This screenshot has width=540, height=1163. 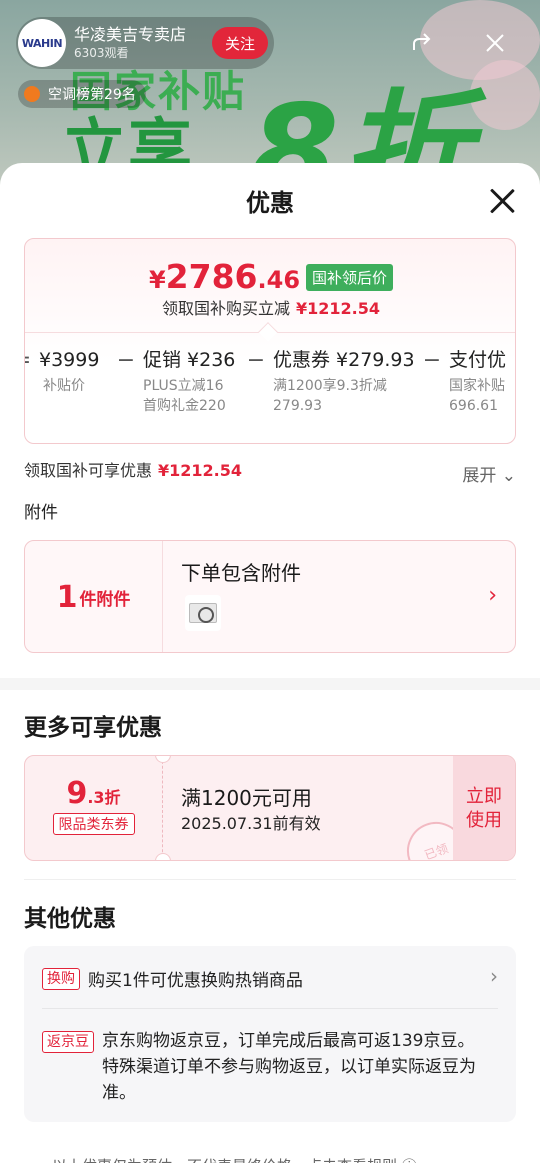 What do you see at coordinates (477, 386) in the screenshot?
I see `term-label: 国家补贴` at bounding box center [477, 386].